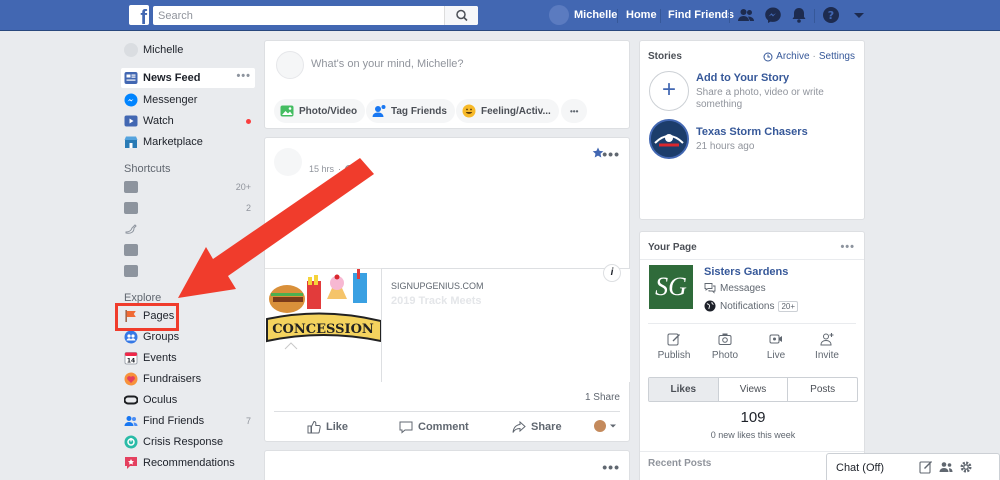 The width and height of the screenshot is (1000, 480). I want to click on post-as-selector, so click(605, 426).